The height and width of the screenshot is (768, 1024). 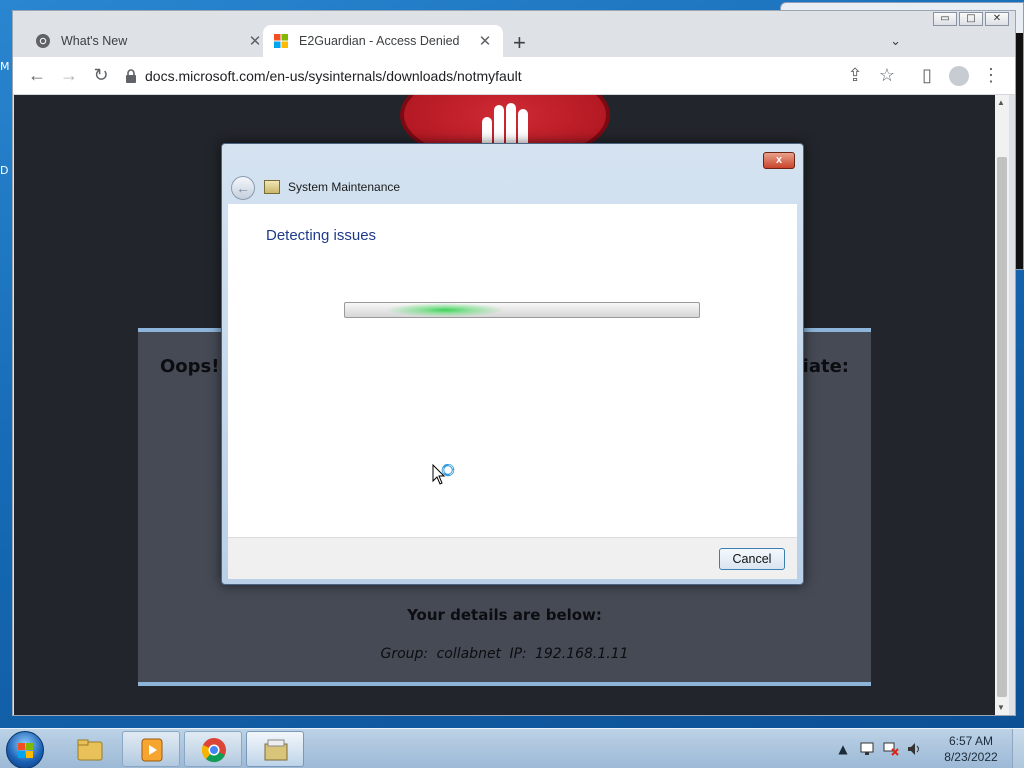 What do you see at coordinates (69, 76) in the screenshot?
I see `forward-button: →` at bounding box center [69, 76].